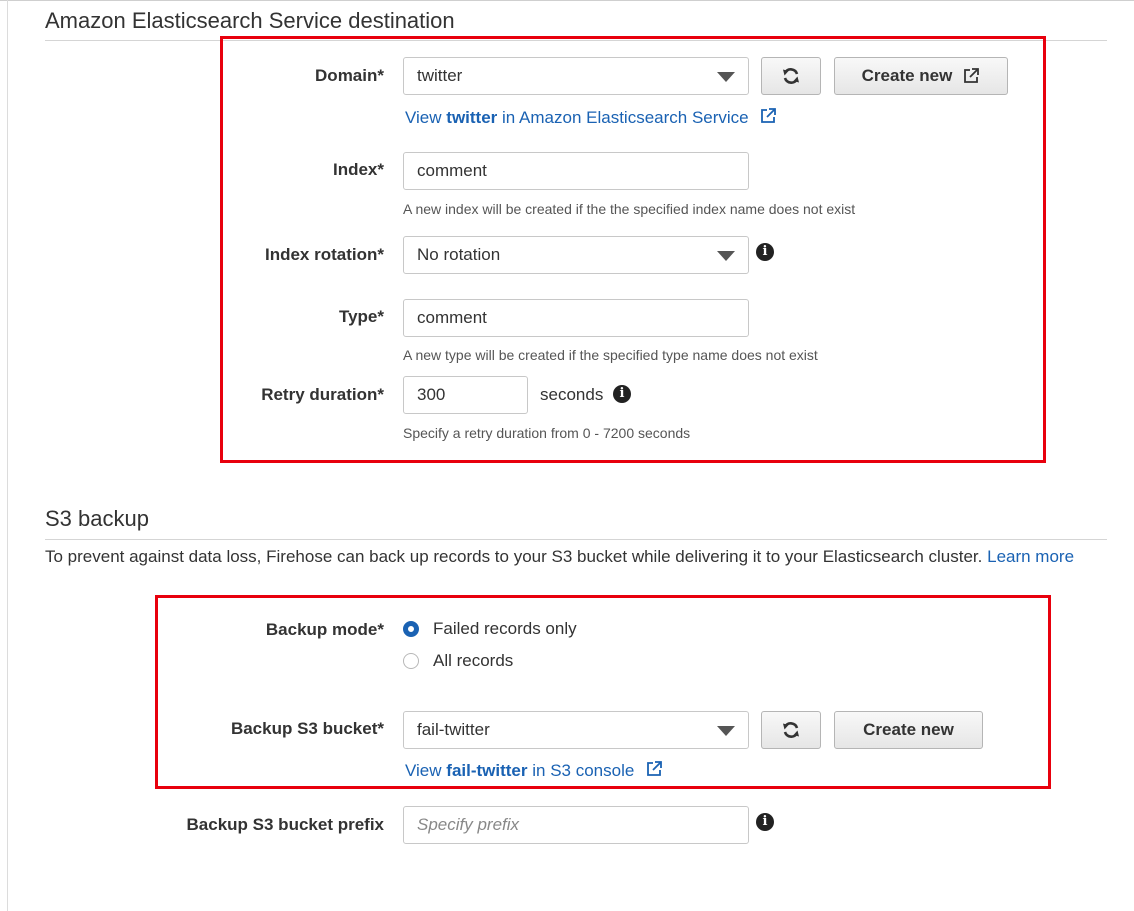  I want to click on backup-prefix-input: Specify prefix, so click(576, 825).